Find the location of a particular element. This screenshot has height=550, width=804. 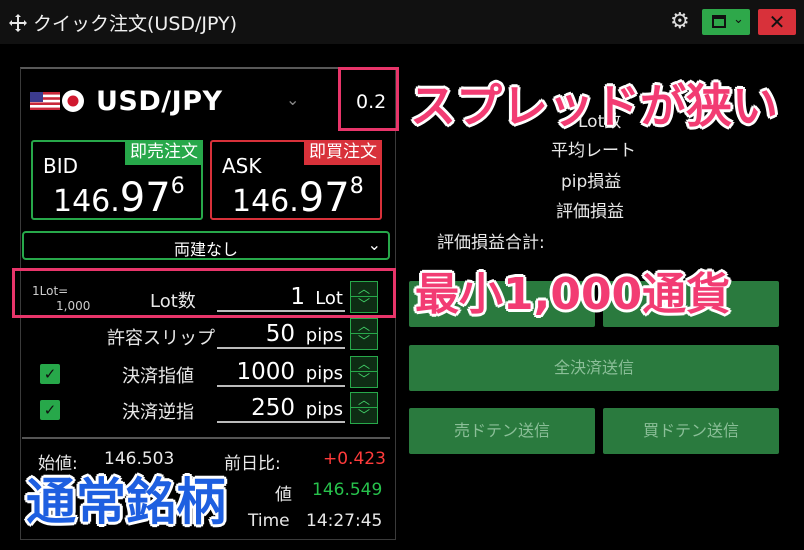

limit-stepper: ︿ ﹀ is located at coordinates (364, 372).